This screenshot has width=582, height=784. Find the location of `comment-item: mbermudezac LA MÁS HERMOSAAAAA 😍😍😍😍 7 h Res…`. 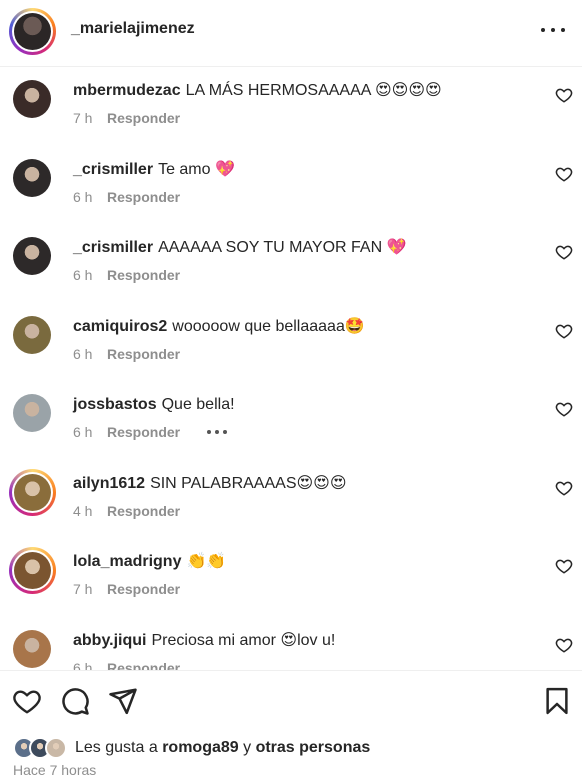

comment-item: mbermudezac LA MÁS HERMOSAAAAA 😍😍😍😍 7 h Res… is located at coordinates (291, 119).